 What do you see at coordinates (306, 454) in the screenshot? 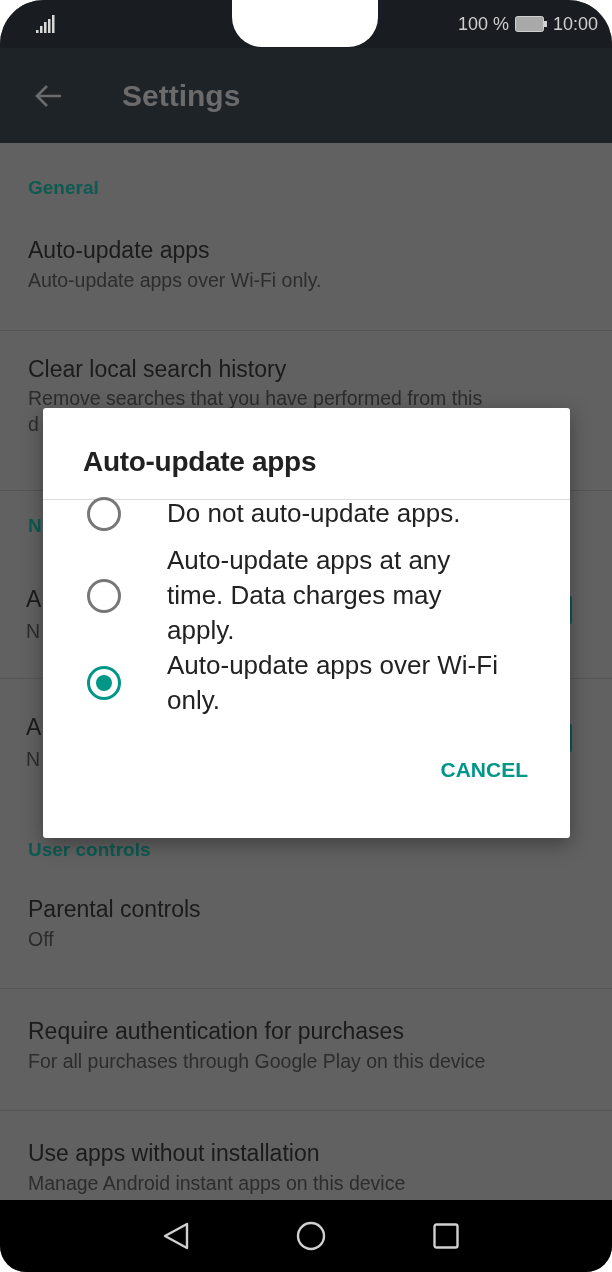
I see `dialog-title: Auto-update apps` at bounding box center [306, 454].